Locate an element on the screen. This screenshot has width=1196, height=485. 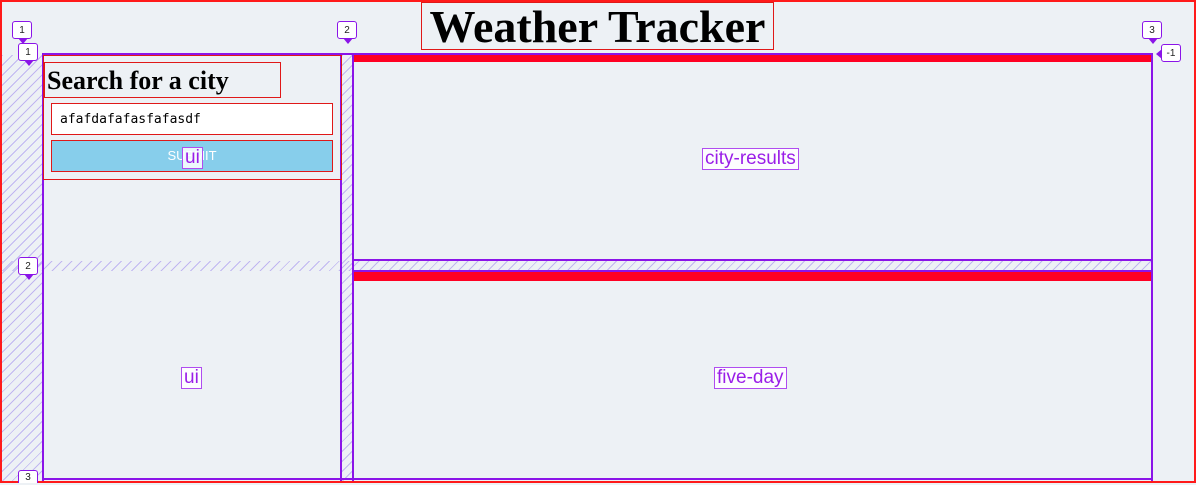
grid-column-badge-3: 3 is located at coordinates (1152, 32).